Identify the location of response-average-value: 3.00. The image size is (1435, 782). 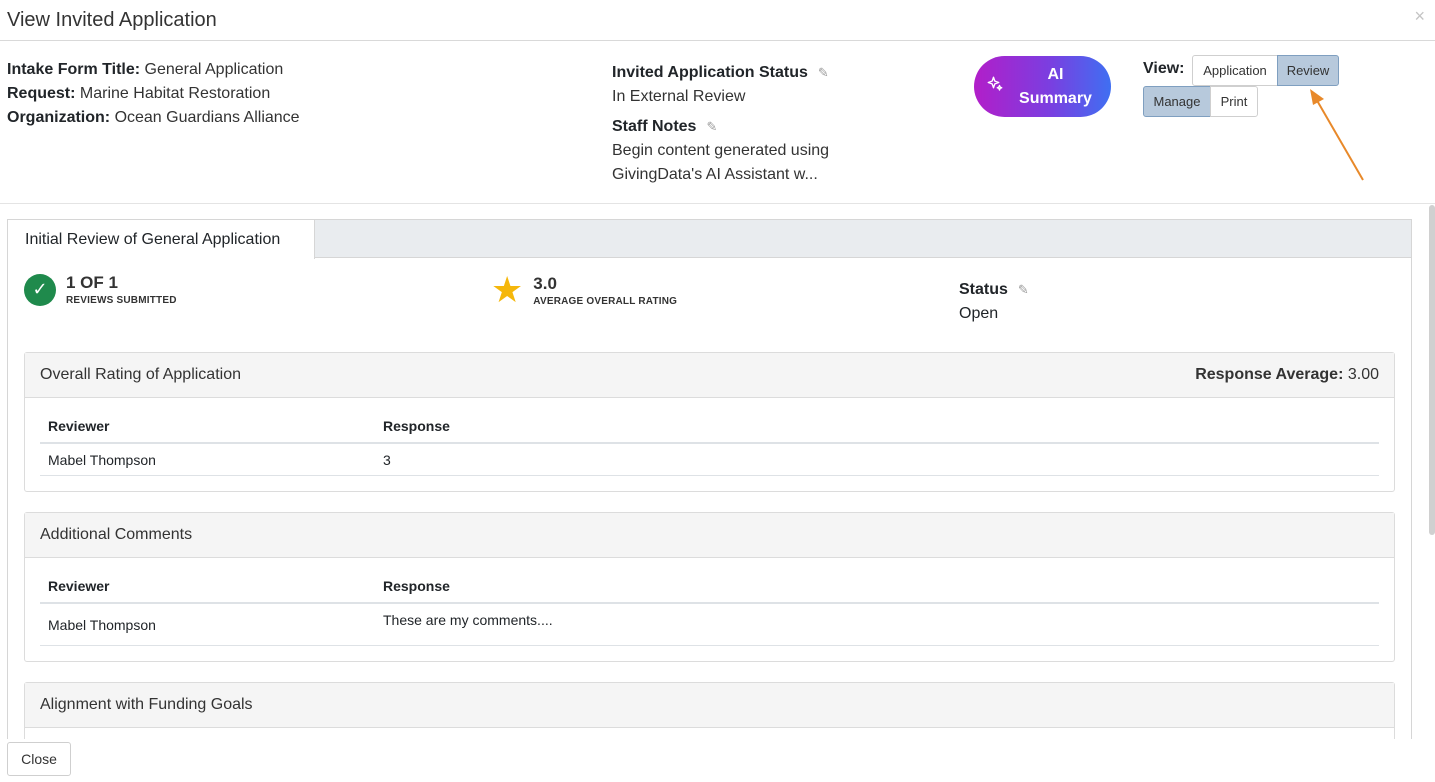
(1363, 374).